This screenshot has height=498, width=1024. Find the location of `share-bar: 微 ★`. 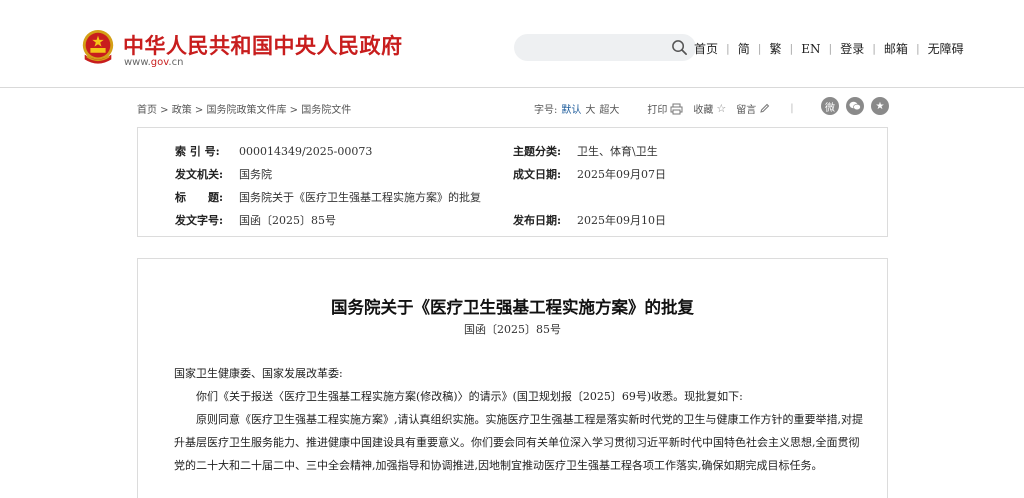

share-bar: 微 ★ is located at coordinates (855, 106).